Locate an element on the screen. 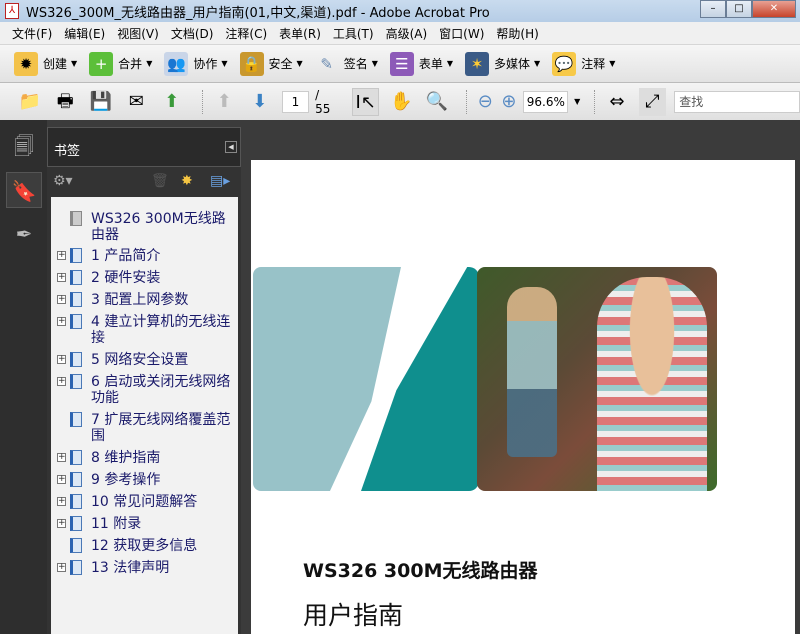 This screenshot has width=800, height=634. pen-icon: ✎ is located at coordinates (326, 63).